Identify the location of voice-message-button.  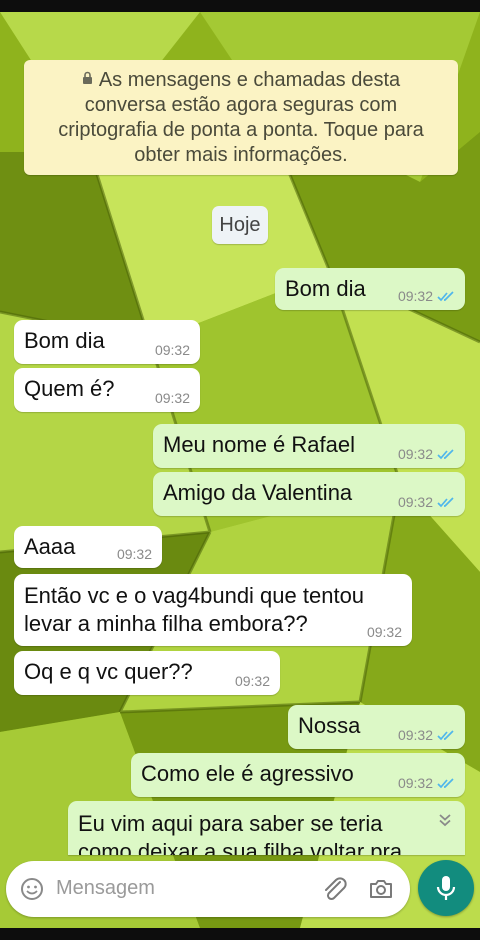
(446, 888).